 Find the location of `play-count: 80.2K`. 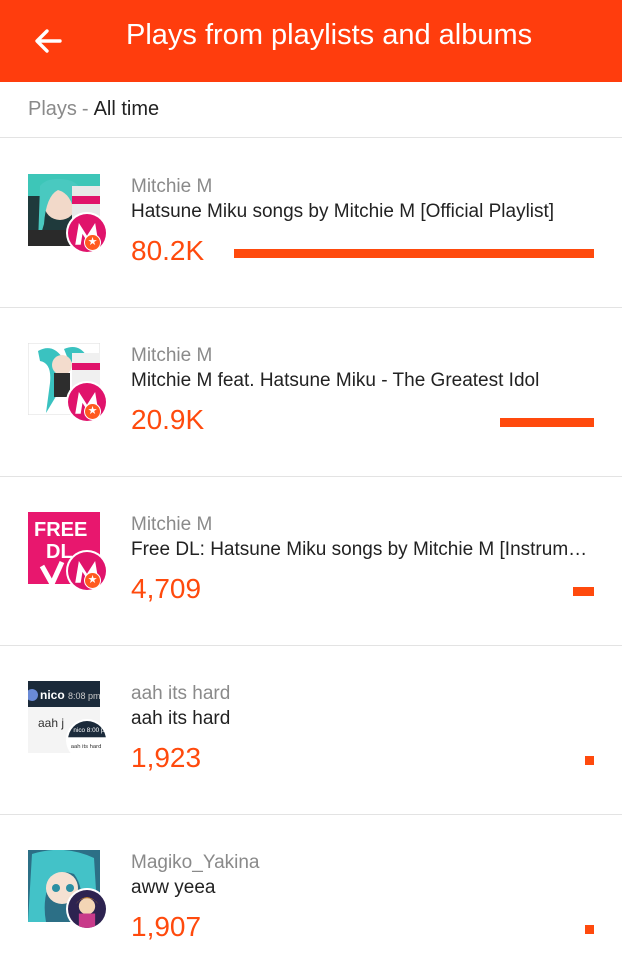

play-count: 80.2K is located at coordinates (168, 250).